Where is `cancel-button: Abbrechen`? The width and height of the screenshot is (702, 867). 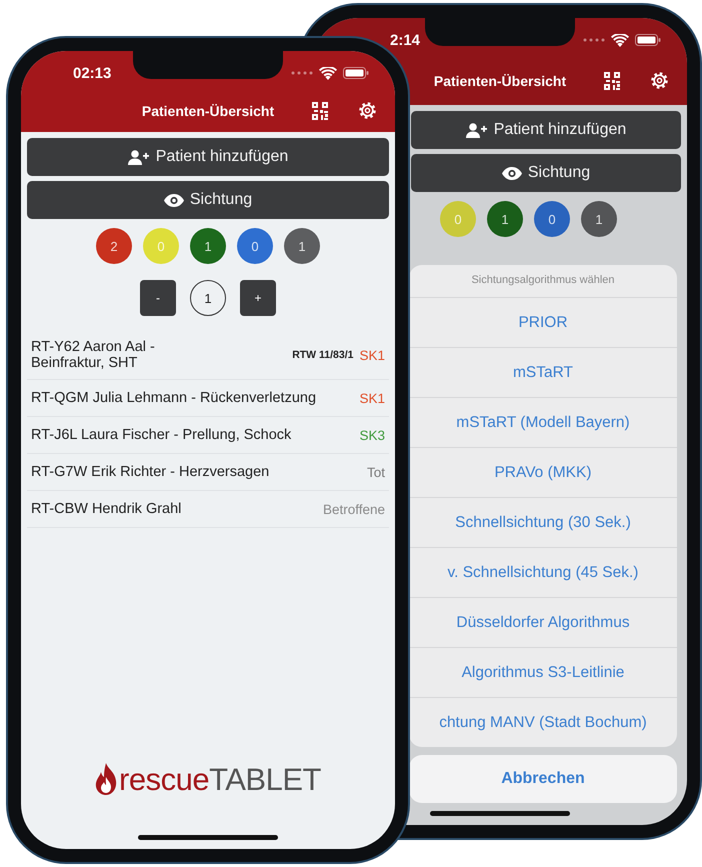
cancel-button: Abbrechen is located at coordinates (543, 779).